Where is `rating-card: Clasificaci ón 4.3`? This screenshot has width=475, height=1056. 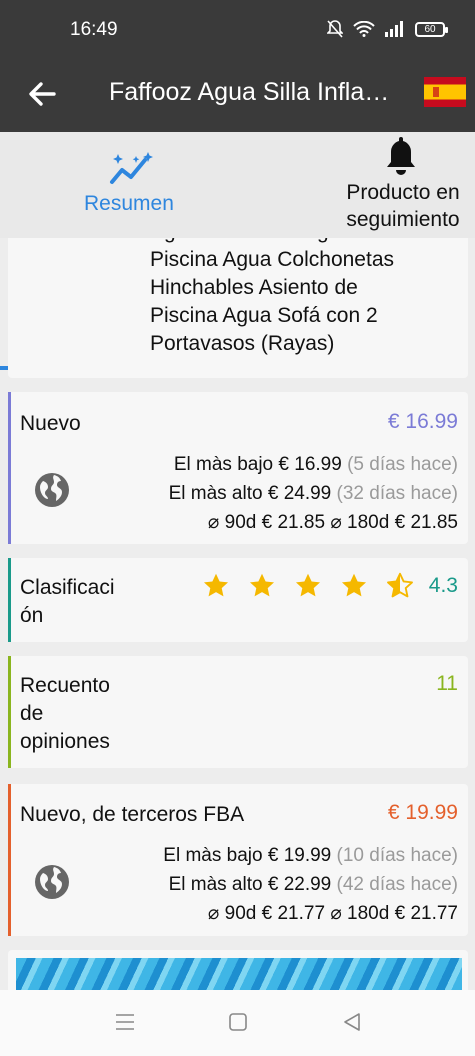 rating-card: Clasificaci ón 4.3 is located at coordinates (238, 600).